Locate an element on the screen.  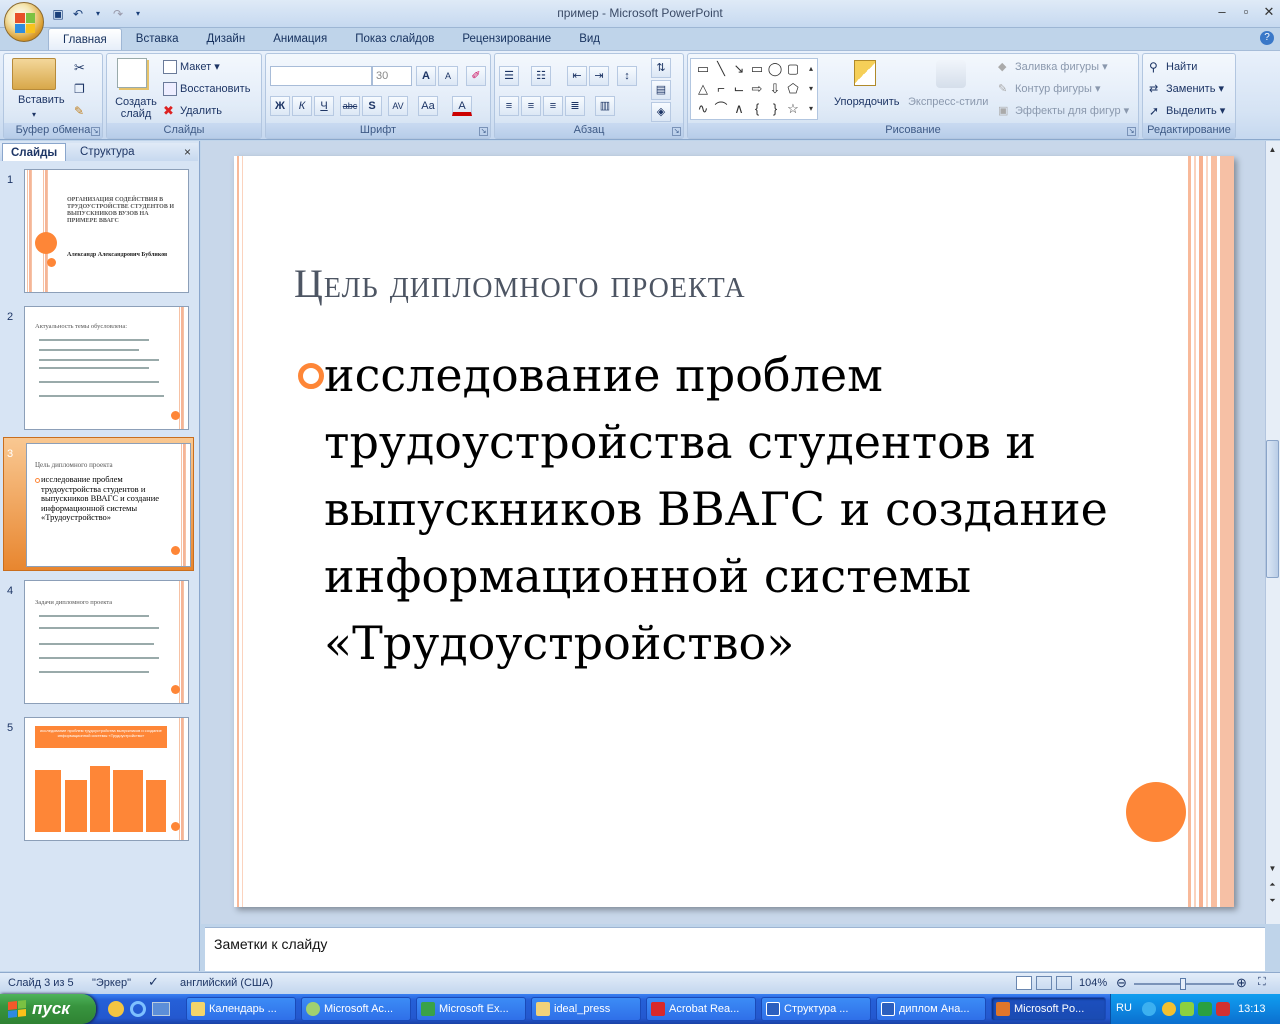
textbox-icon: ▭ is located at coordinates (703, 69).